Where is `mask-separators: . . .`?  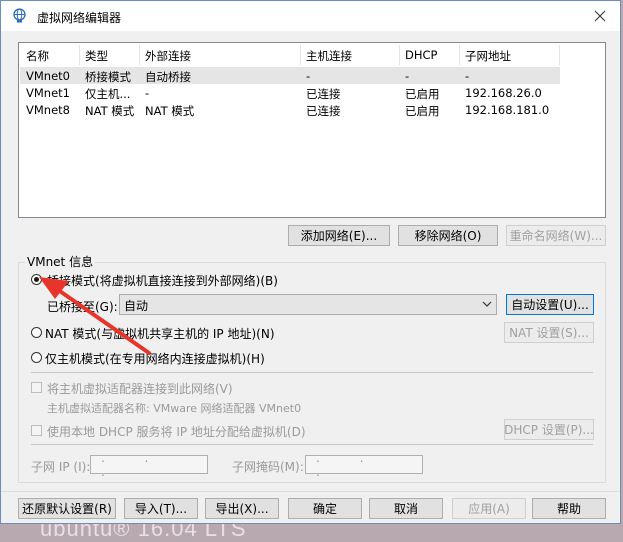
mask-separators: . . . is located at coordinates (349, 464).